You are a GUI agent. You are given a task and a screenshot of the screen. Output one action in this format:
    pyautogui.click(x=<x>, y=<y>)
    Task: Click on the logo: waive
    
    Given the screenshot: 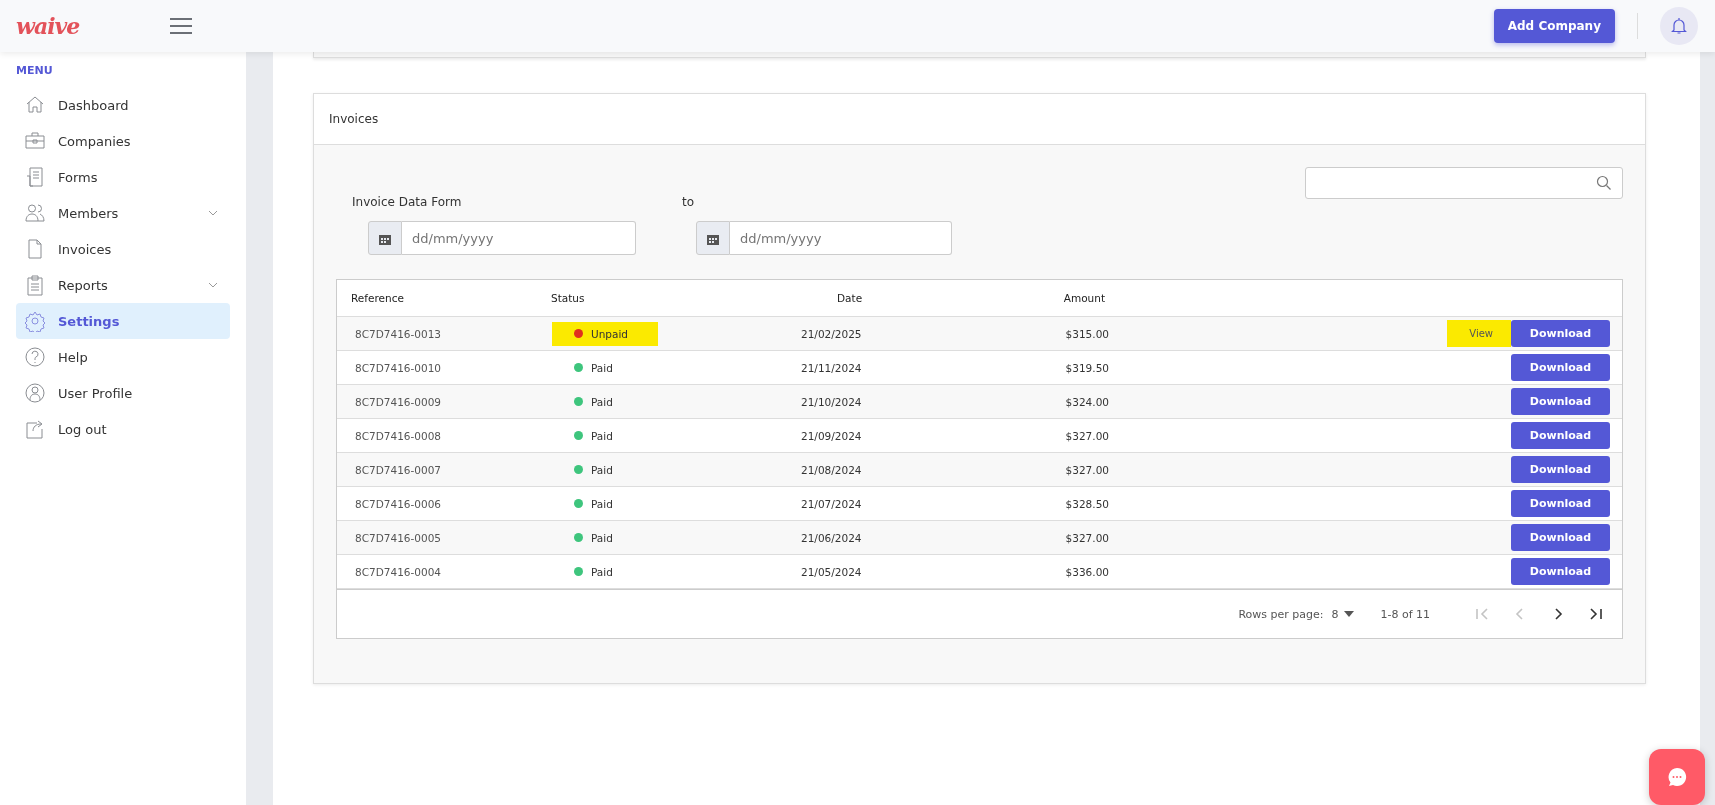 What is the action you would take?
    pyautogui.click(x=48, y=26)
    